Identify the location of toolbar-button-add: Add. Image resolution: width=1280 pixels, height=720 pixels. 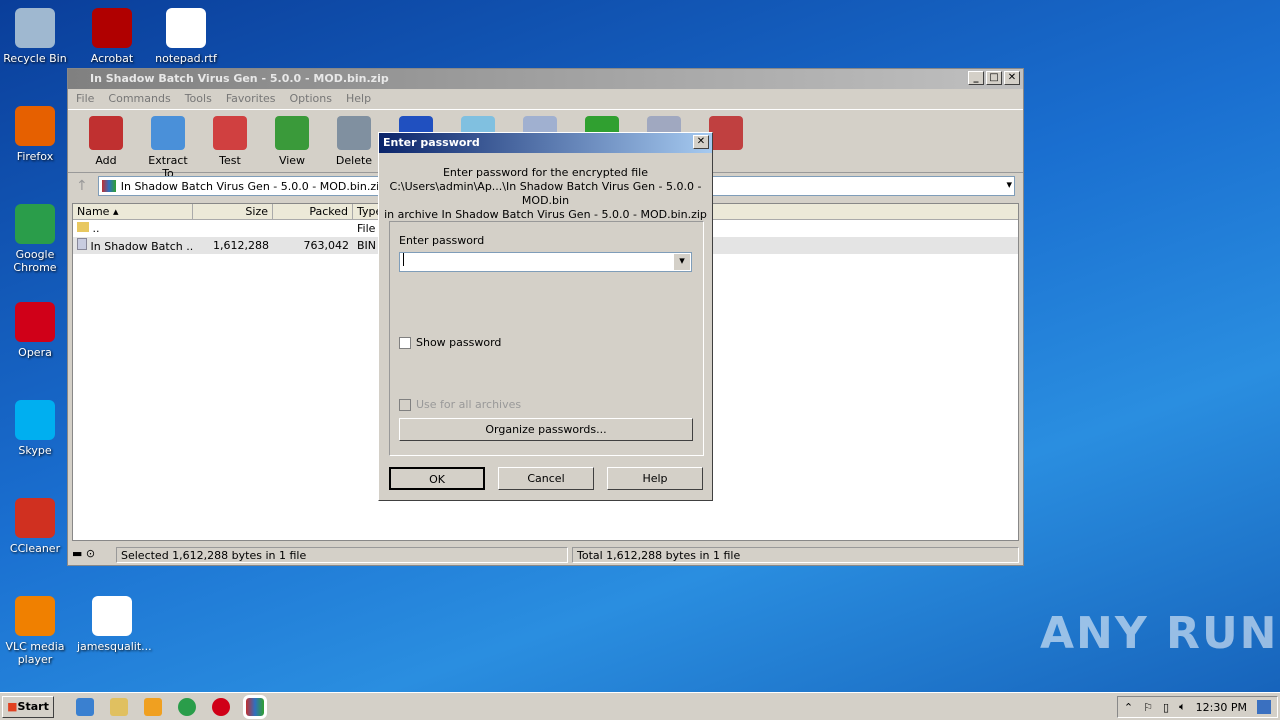
(106, 141).